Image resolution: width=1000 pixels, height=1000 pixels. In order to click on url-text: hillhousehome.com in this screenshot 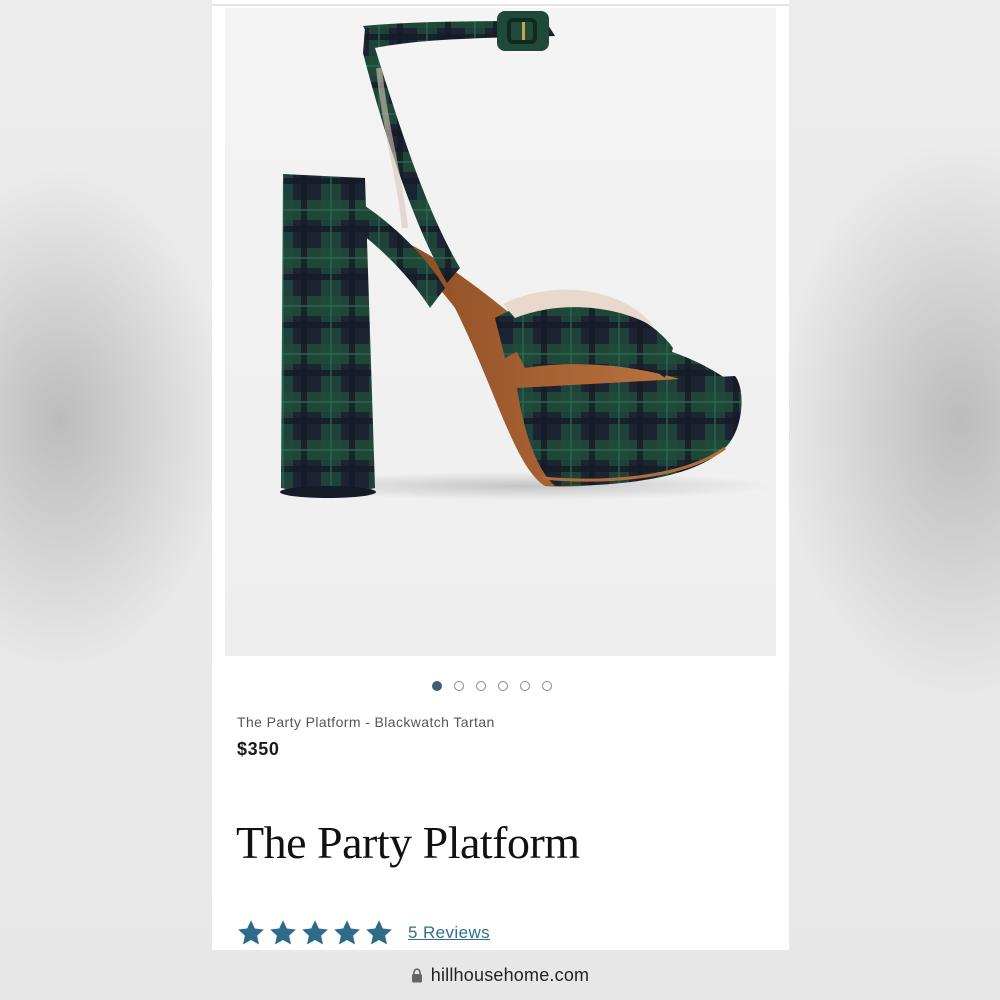, I will do `click(510, 974)`.